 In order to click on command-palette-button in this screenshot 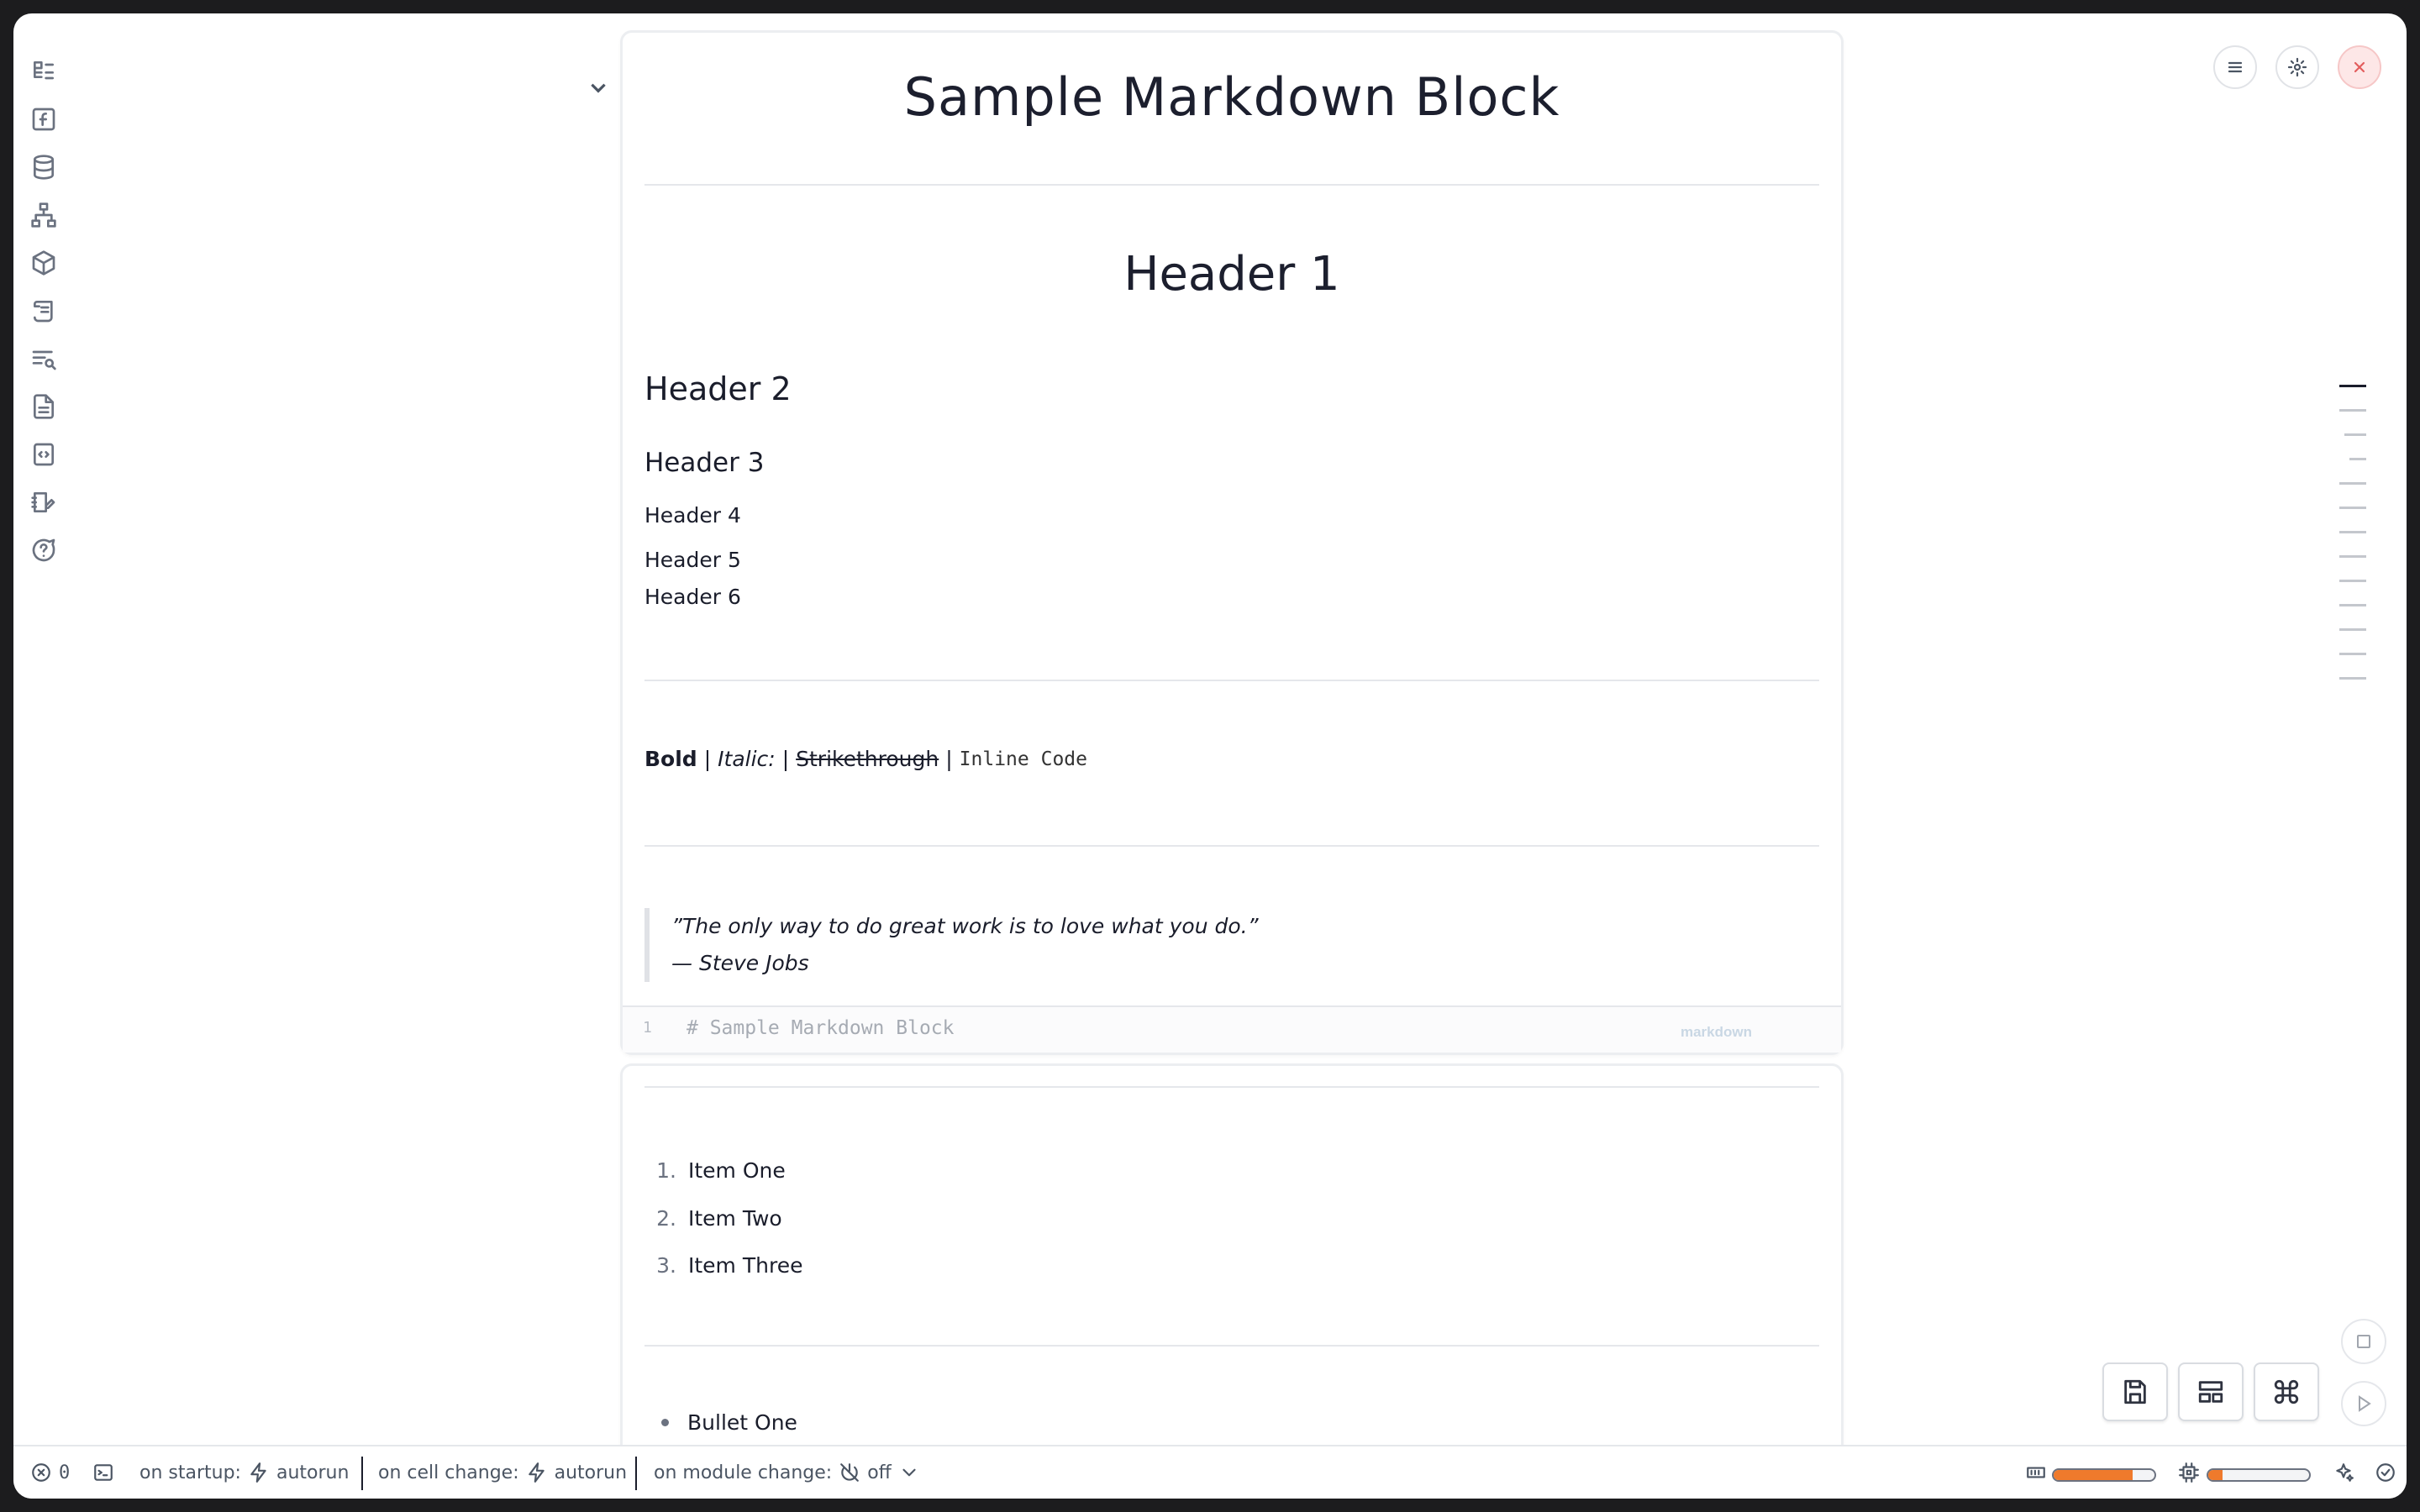, I will do `click(2286, 1391)`.